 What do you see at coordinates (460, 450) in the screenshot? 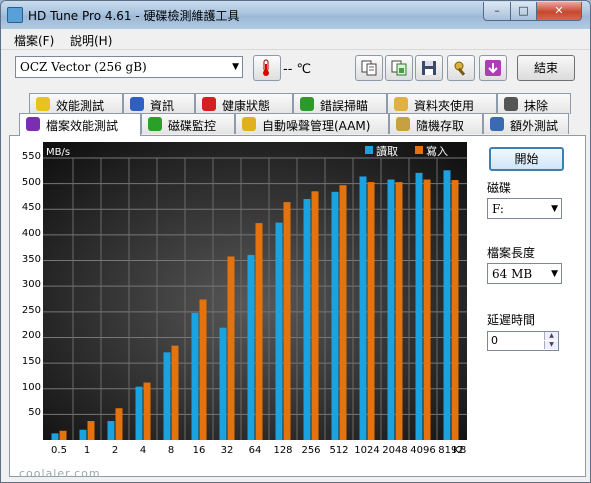
I see `x-axis-unit: KB` at bounding box center [460, 450].